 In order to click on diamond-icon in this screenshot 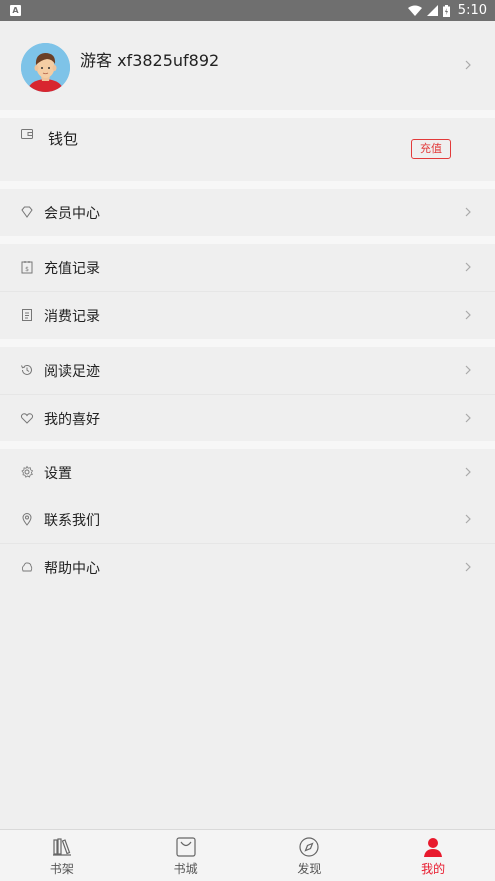, I will do `click(27, 212)`.